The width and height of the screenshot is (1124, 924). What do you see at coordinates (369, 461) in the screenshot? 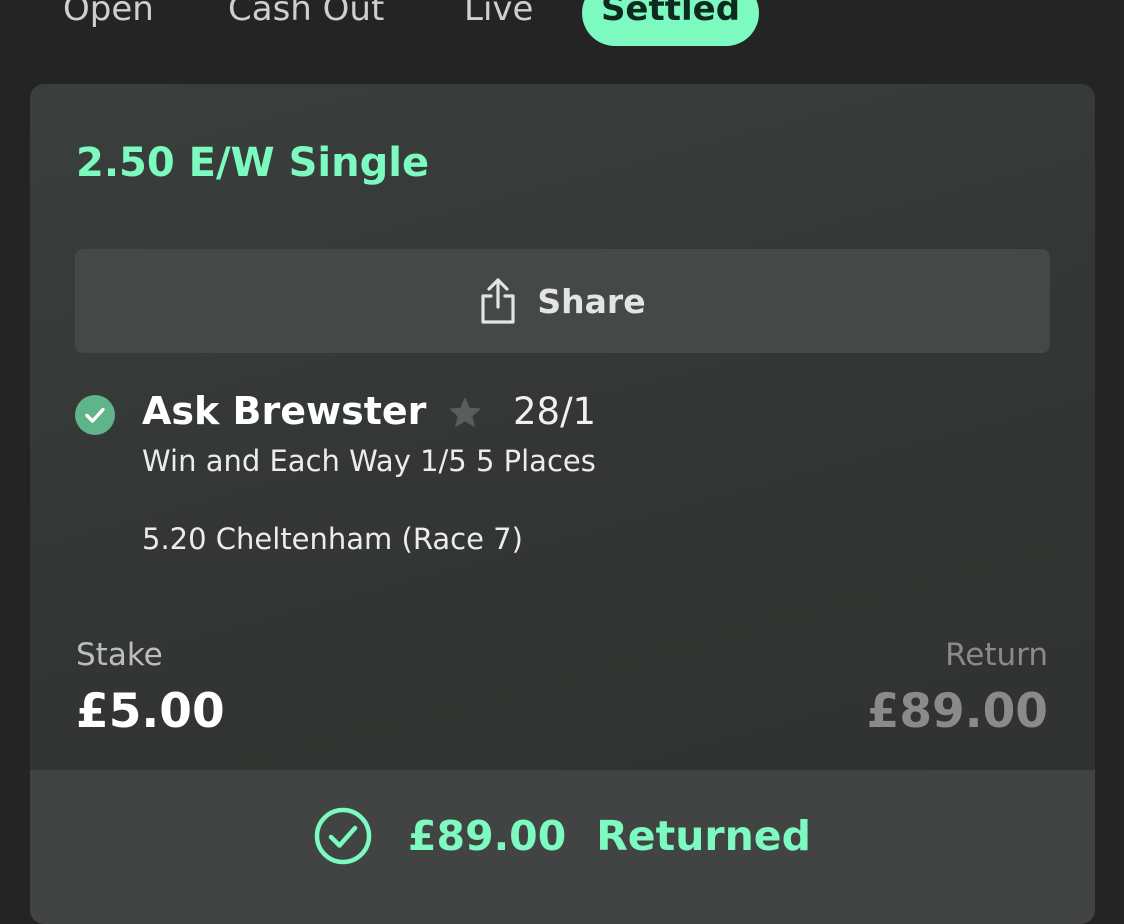
I see `market-description: Win and Each Way 1/5 5 Places` at bounding box center [369, 461].